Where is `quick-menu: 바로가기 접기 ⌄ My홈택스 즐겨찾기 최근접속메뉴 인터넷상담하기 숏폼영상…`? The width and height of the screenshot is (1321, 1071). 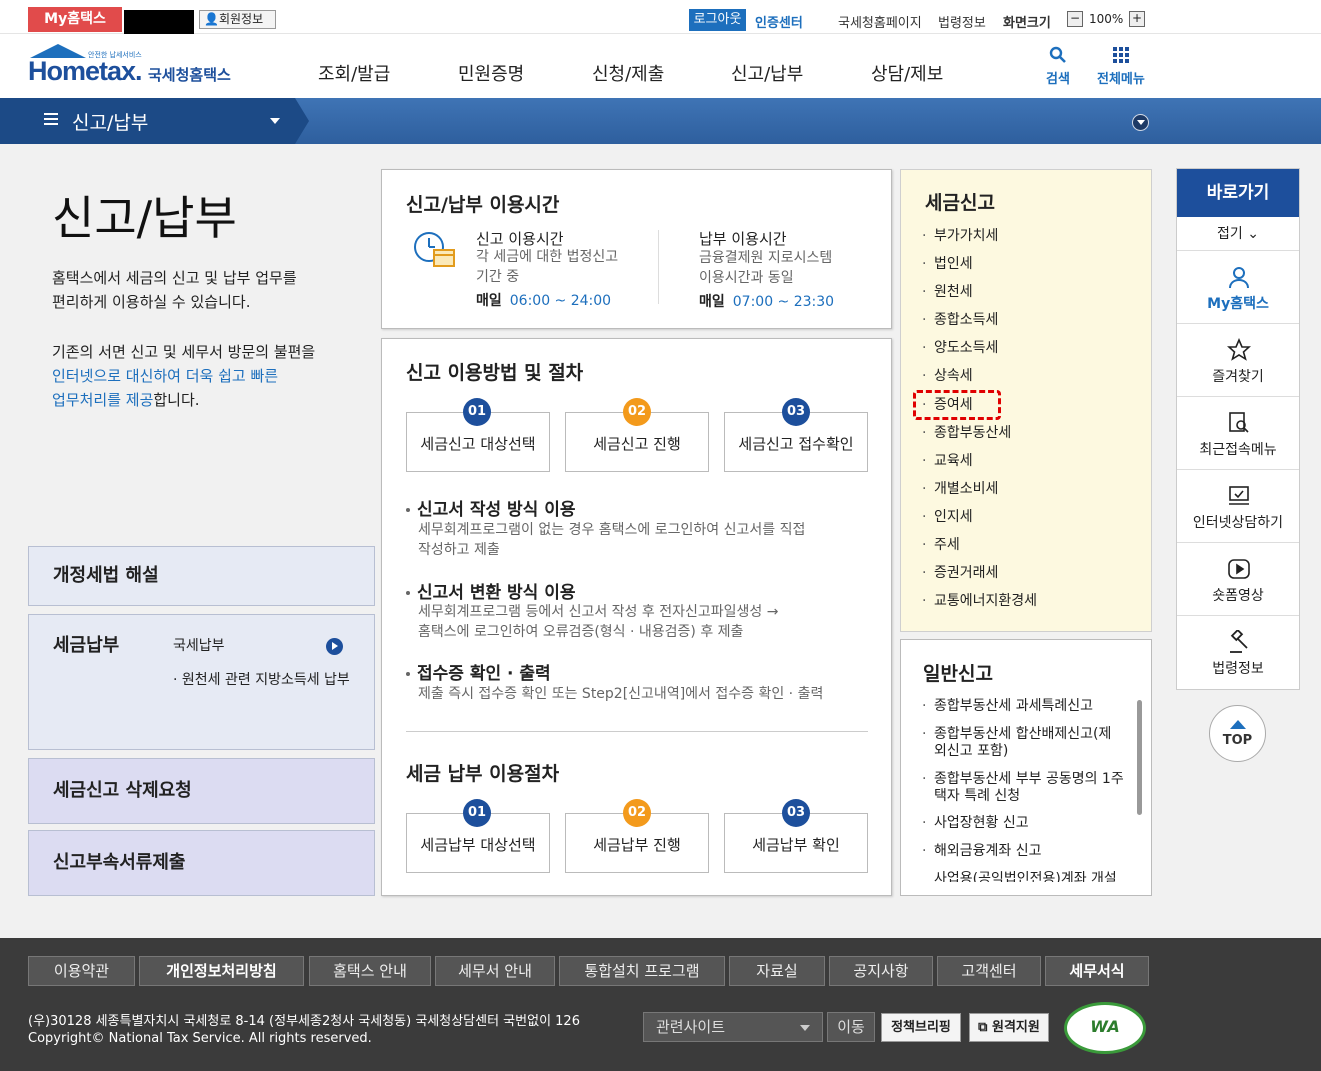
quick-menu: 바로가기 접기 ⌄ My홈택스 즐겨찾기 최근접속메뉴 인터넷상담하기 숏폼영상… is located at coordinates (1238, 429).